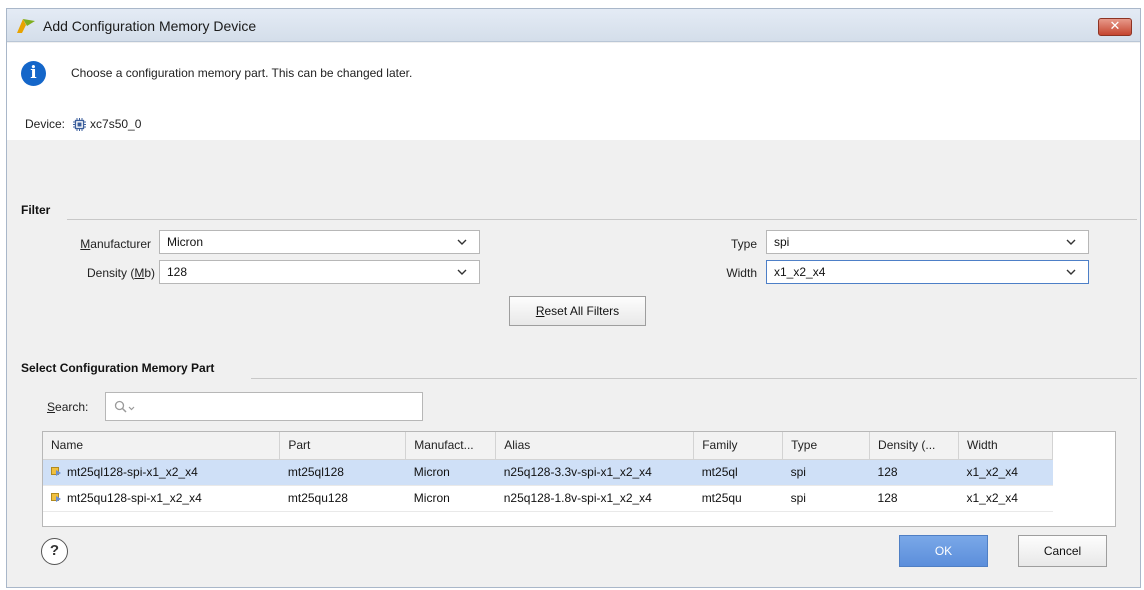 The height and width of the screenshot is (590, 1144). I want to click on cell-name: mt25qu128-spi-x1_x2_x4, so click(161, 498).